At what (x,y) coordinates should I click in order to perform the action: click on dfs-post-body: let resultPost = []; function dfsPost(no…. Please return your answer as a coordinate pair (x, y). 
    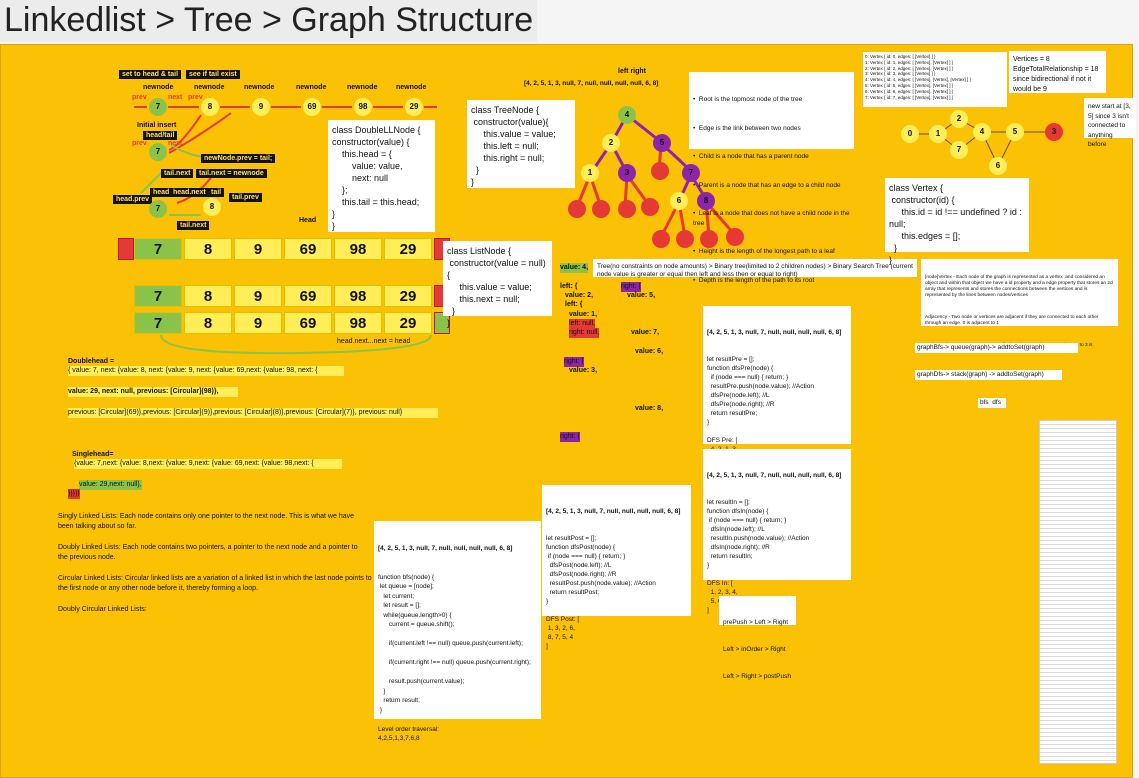
    Looking at the image, I should click on (601, 592).